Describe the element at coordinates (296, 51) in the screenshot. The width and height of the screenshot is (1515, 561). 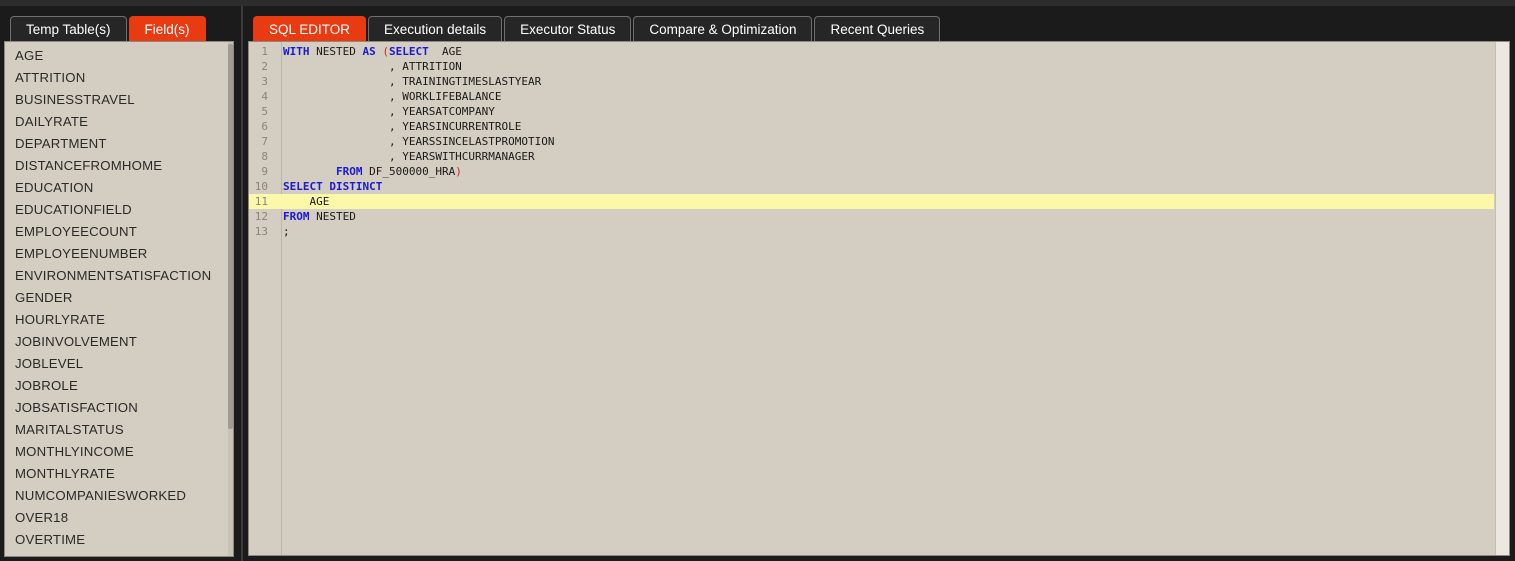
I see `sql-keyword: WITH` at that location.